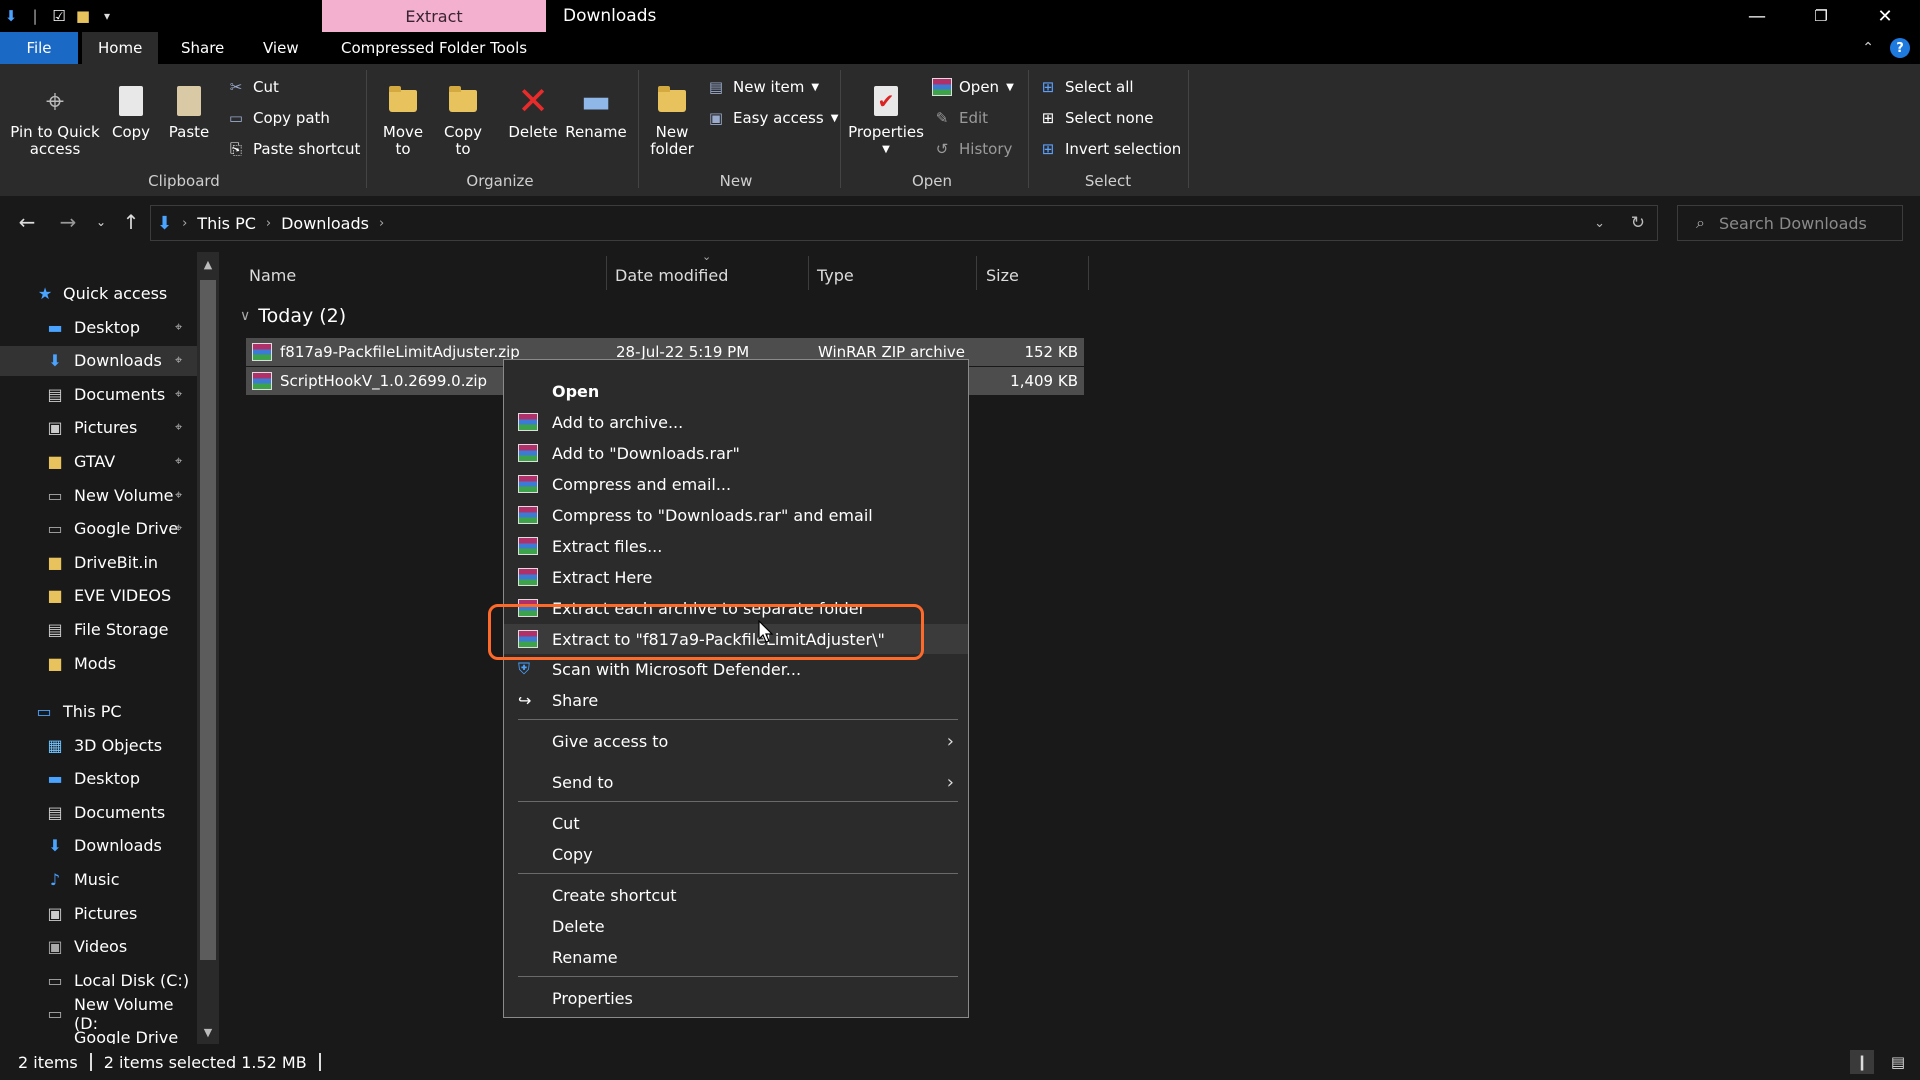  What do you see at coordinates (835, 275) in the screenshot?
I see `column-header-type: Type` at bounding box center [835, 275].